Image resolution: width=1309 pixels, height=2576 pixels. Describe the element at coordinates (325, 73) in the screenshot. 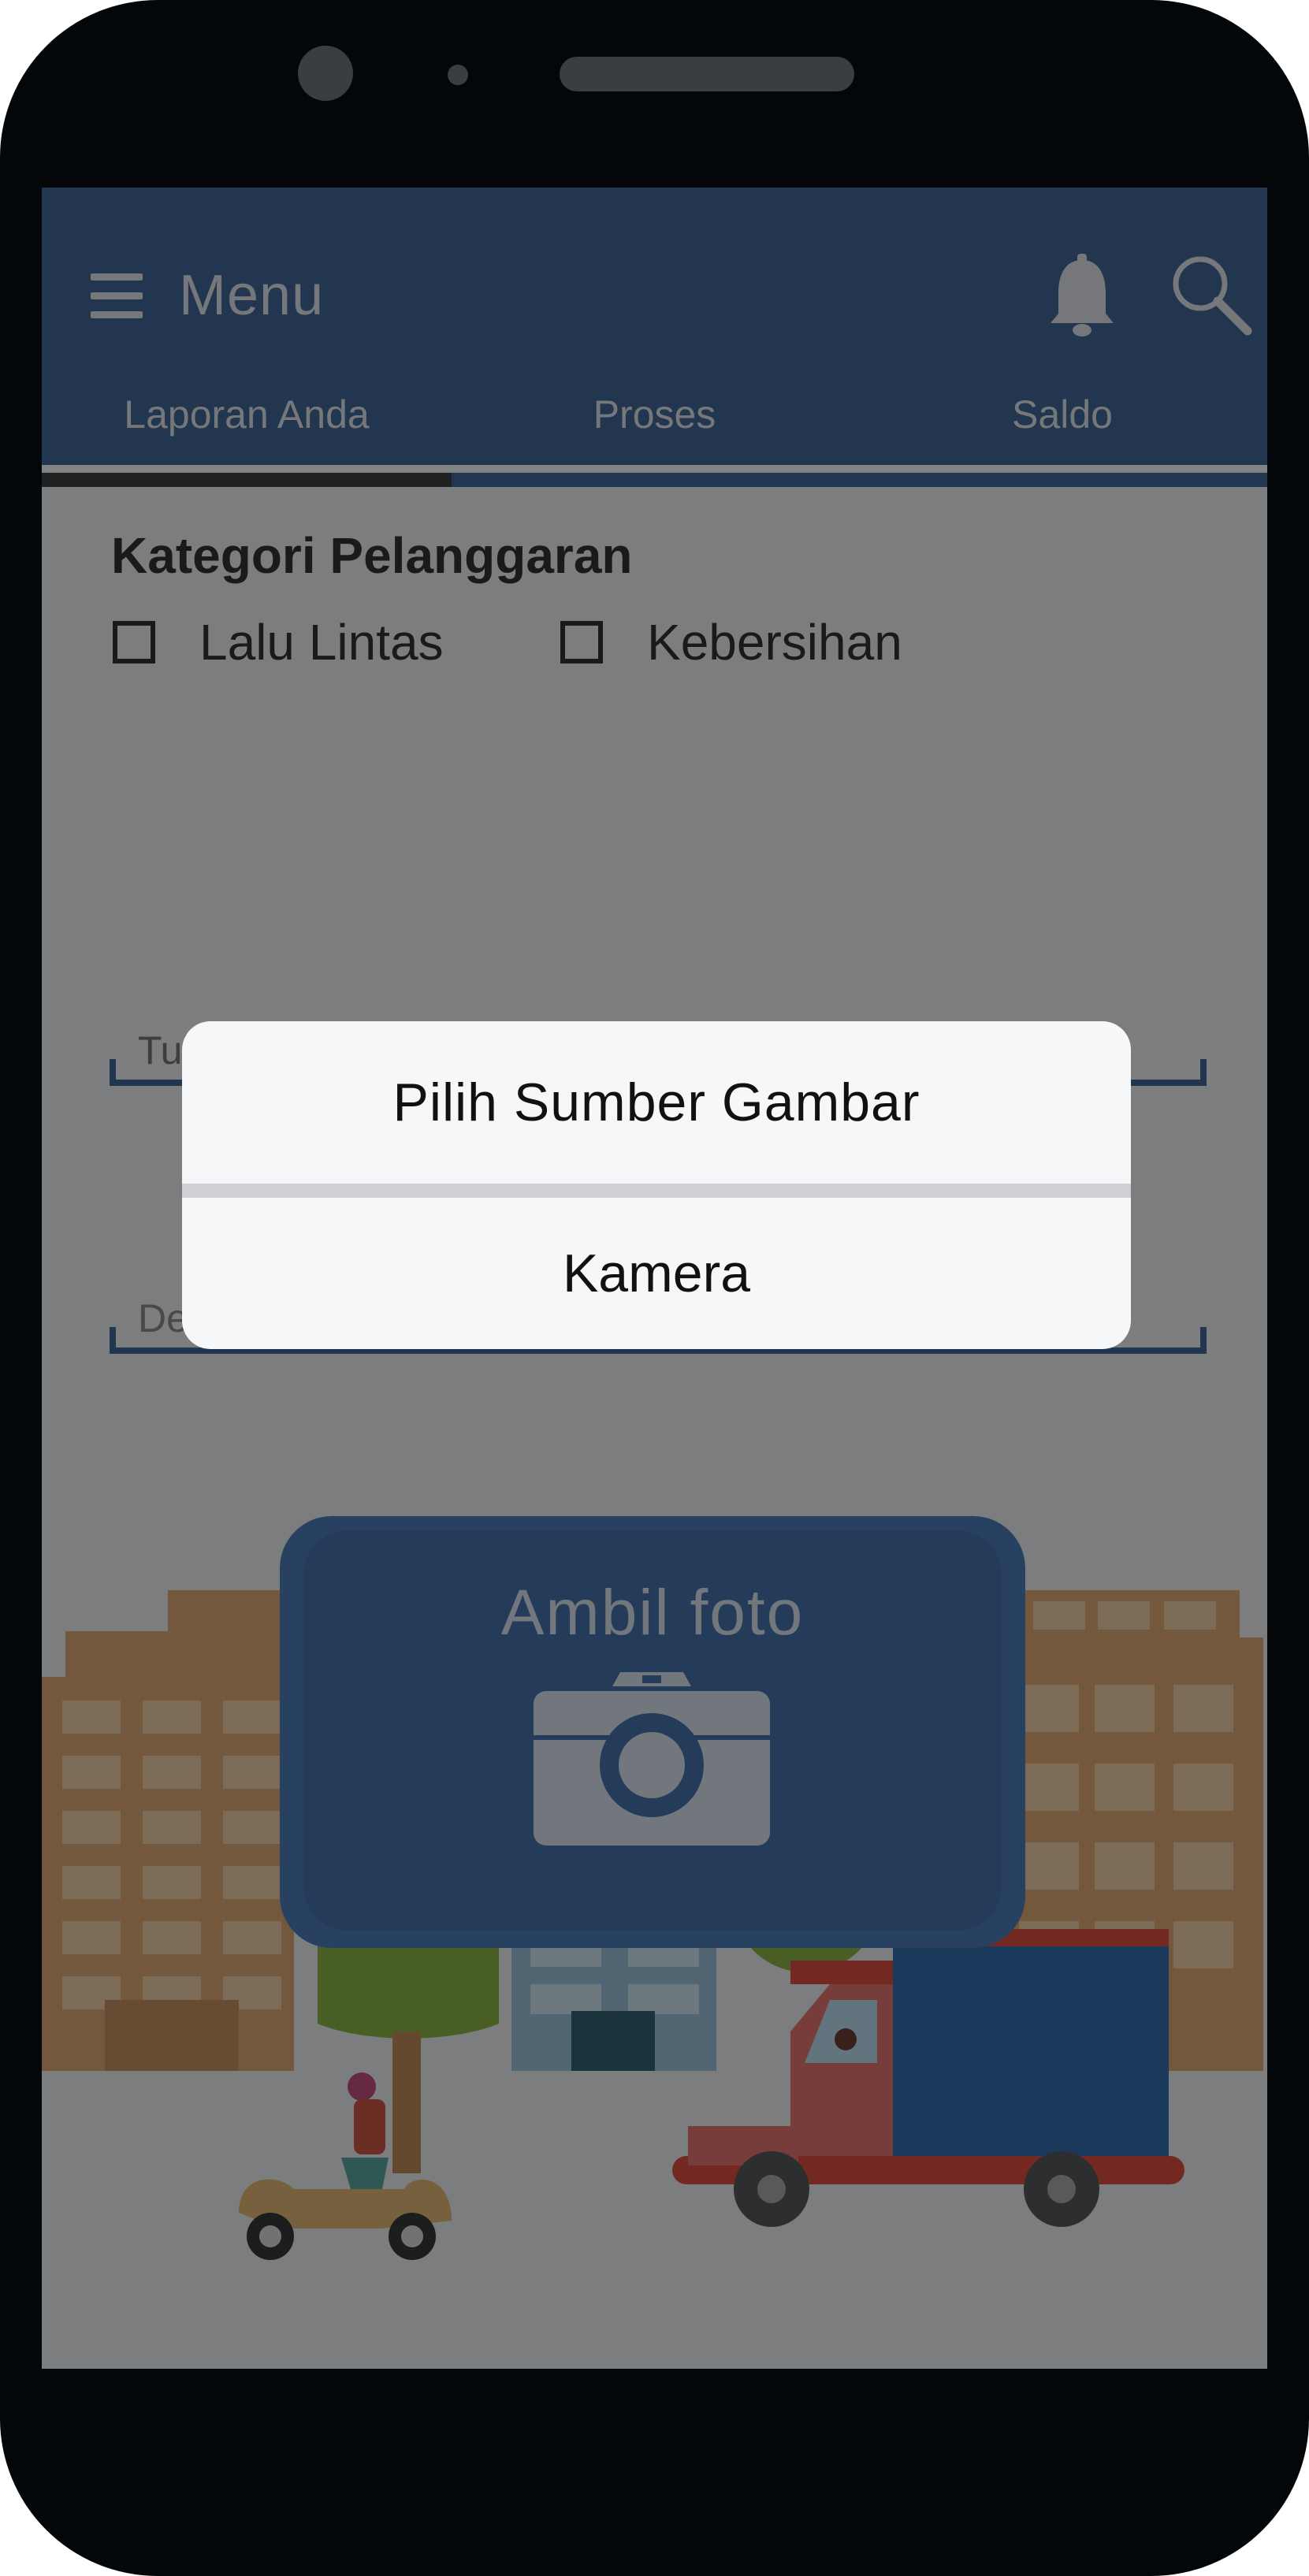

I see `front-camera` at that location.